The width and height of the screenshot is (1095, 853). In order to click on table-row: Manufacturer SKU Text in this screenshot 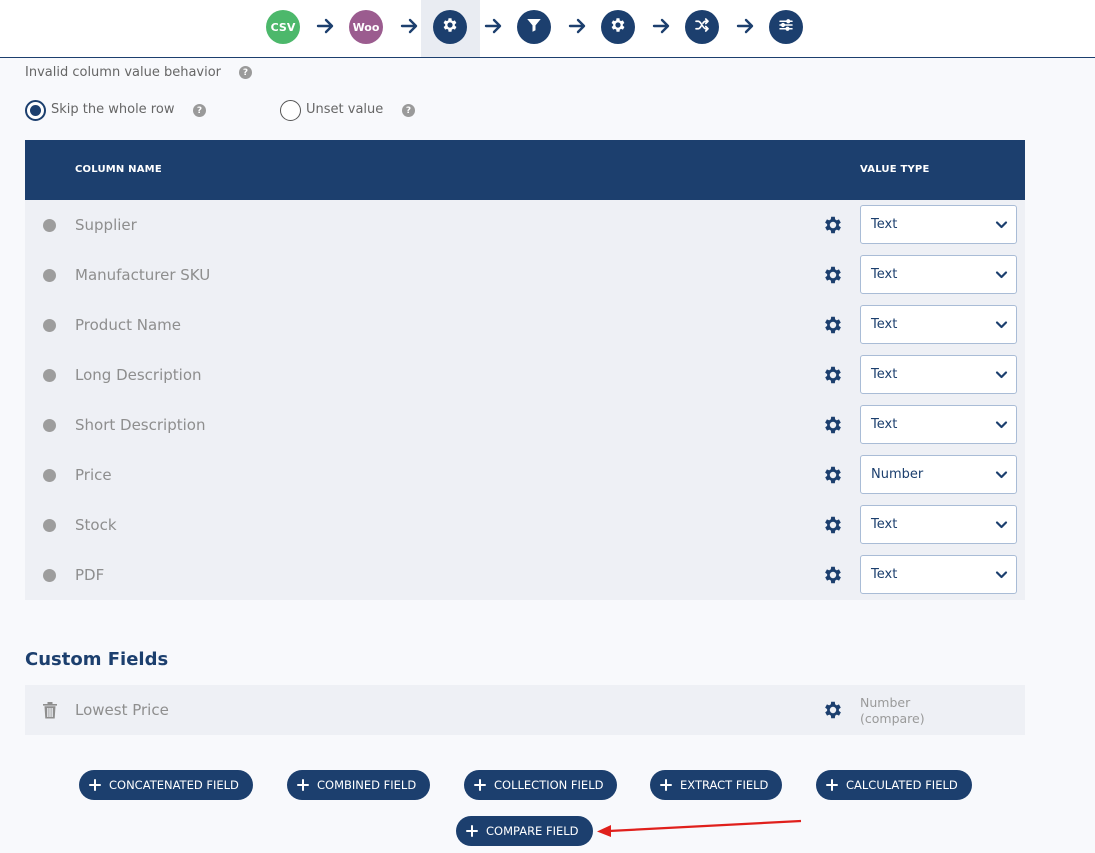, I will do `click(525, 275)`.